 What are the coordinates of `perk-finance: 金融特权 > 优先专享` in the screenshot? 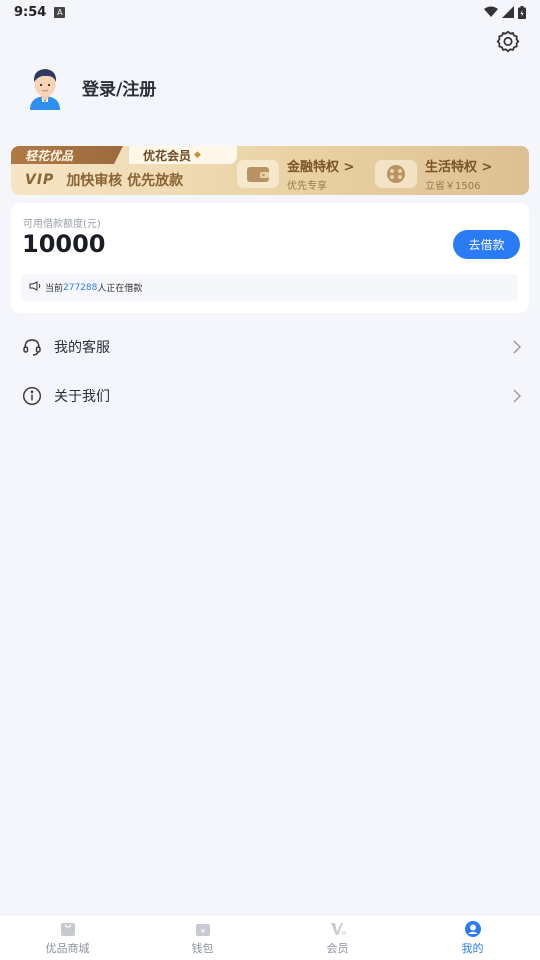 It's located at (295, 174).